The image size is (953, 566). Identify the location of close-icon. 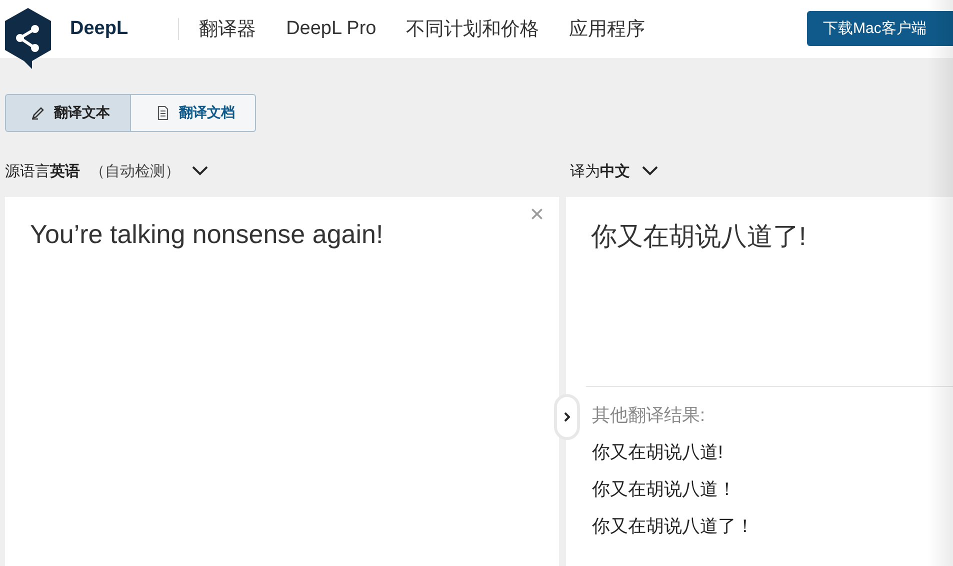
(537, 214).